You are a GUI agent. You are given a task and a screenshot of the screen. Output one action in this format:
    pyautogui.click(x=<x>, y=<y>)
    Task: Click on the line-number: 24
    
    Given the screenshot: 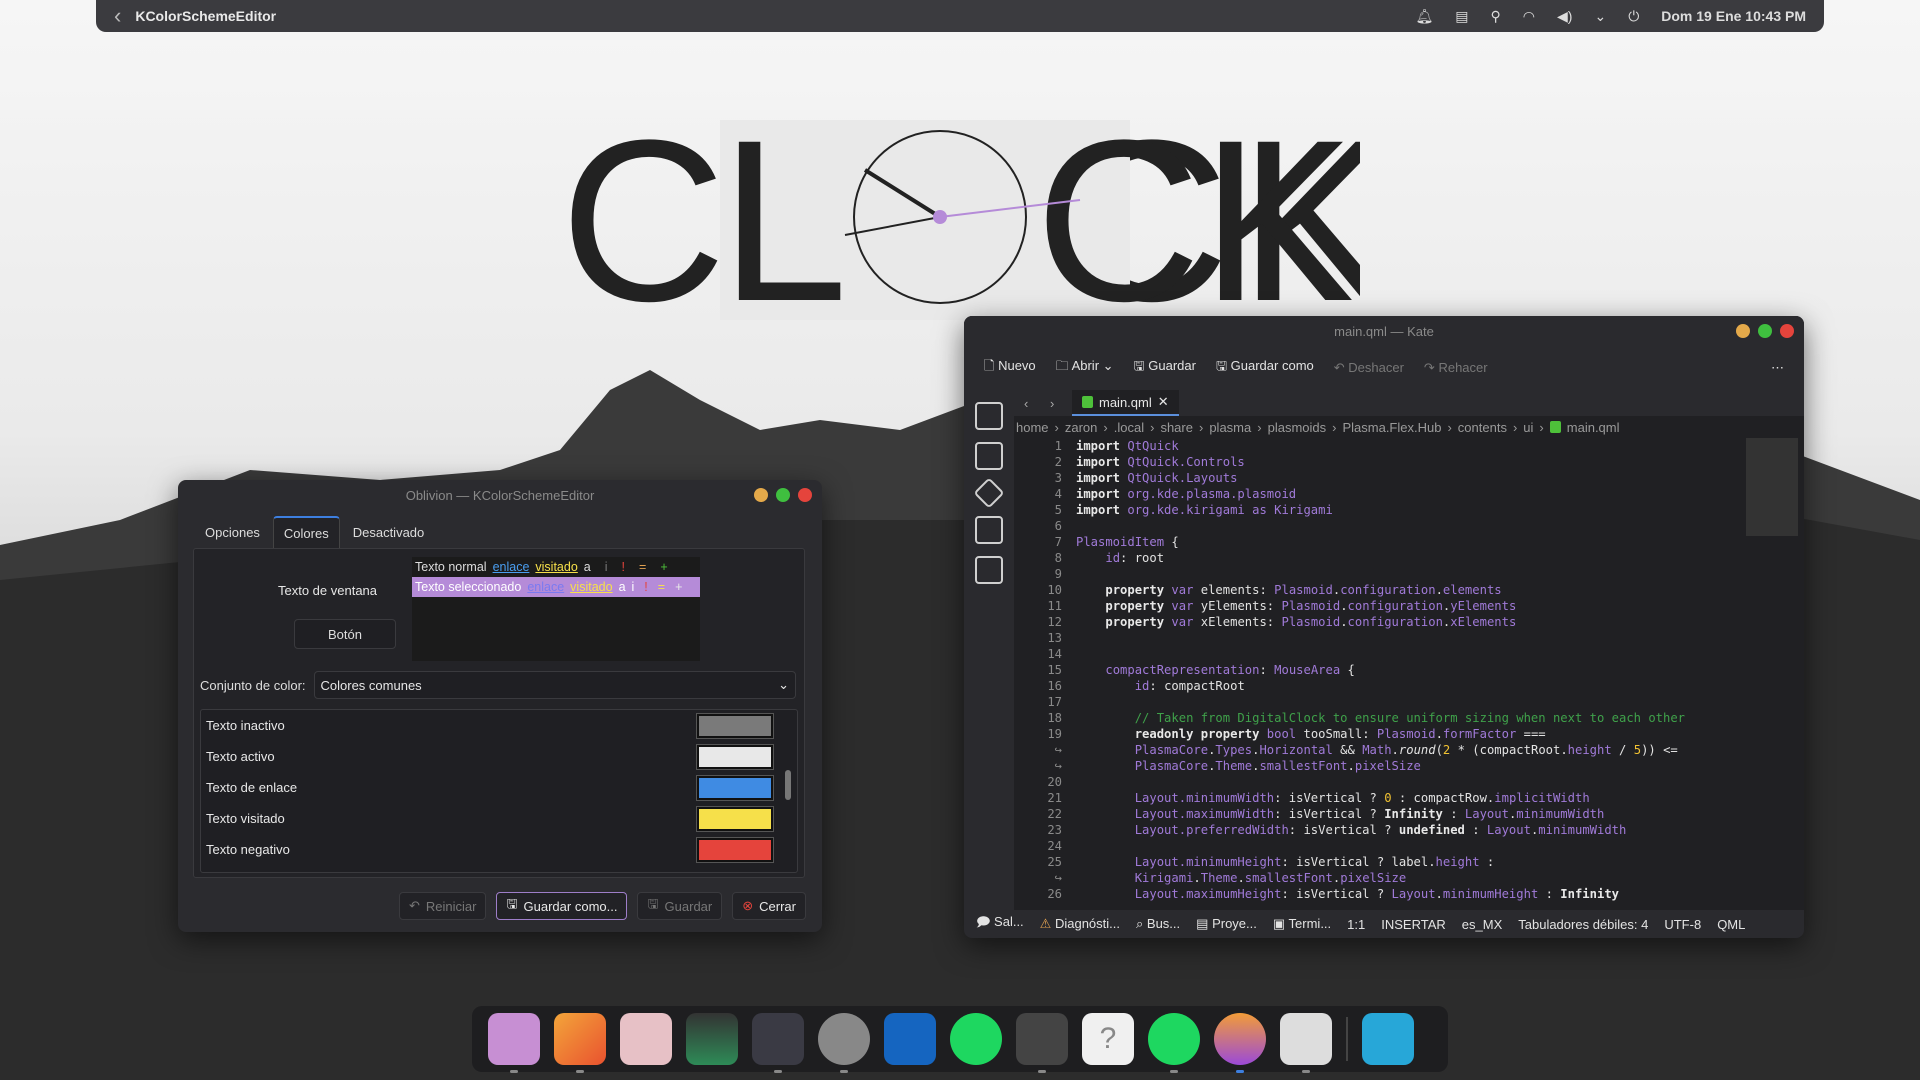 What is the action you would take?
    pyautogui.click(x=1054, y=846)
    